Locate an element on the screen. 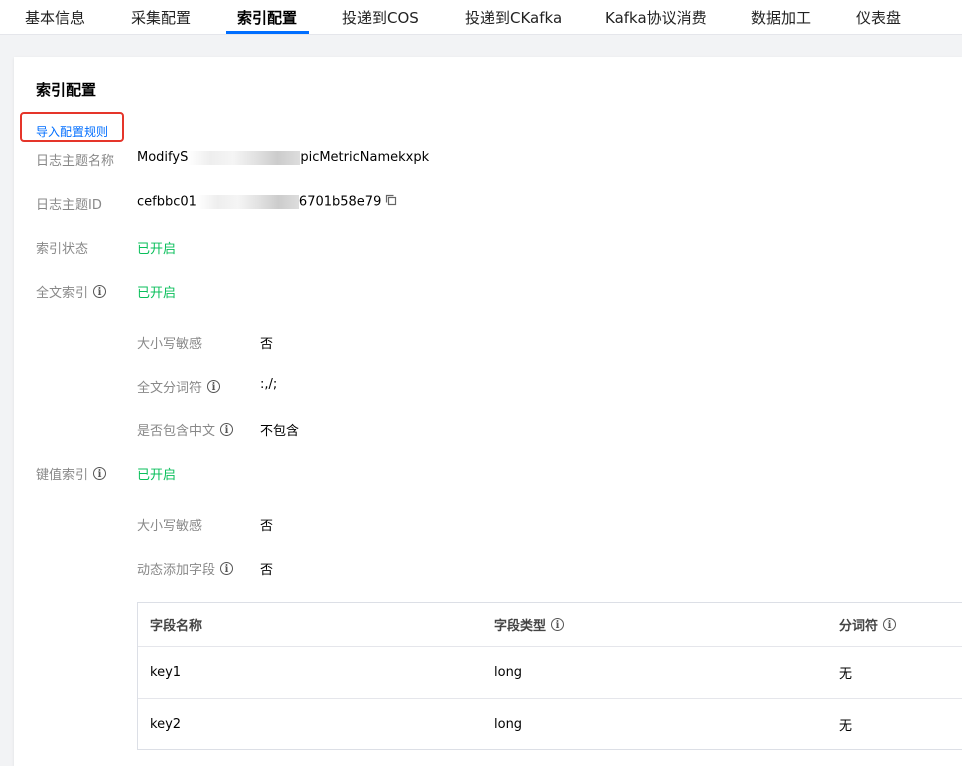 This screenshot has width=962, height=766. topic-id-value: cefbbc01 6701b58e79 is located at coordinates (267, 202).